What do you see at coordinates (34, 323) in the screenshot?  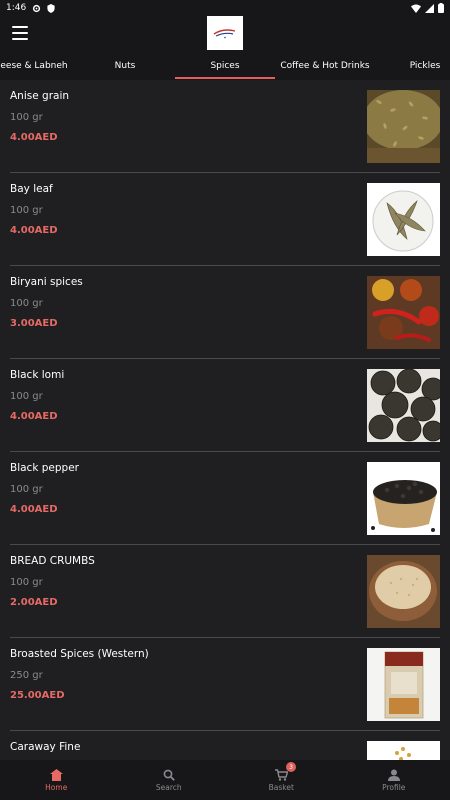 I see `product-price: 3.00AED` at bounding box center [34, 323].